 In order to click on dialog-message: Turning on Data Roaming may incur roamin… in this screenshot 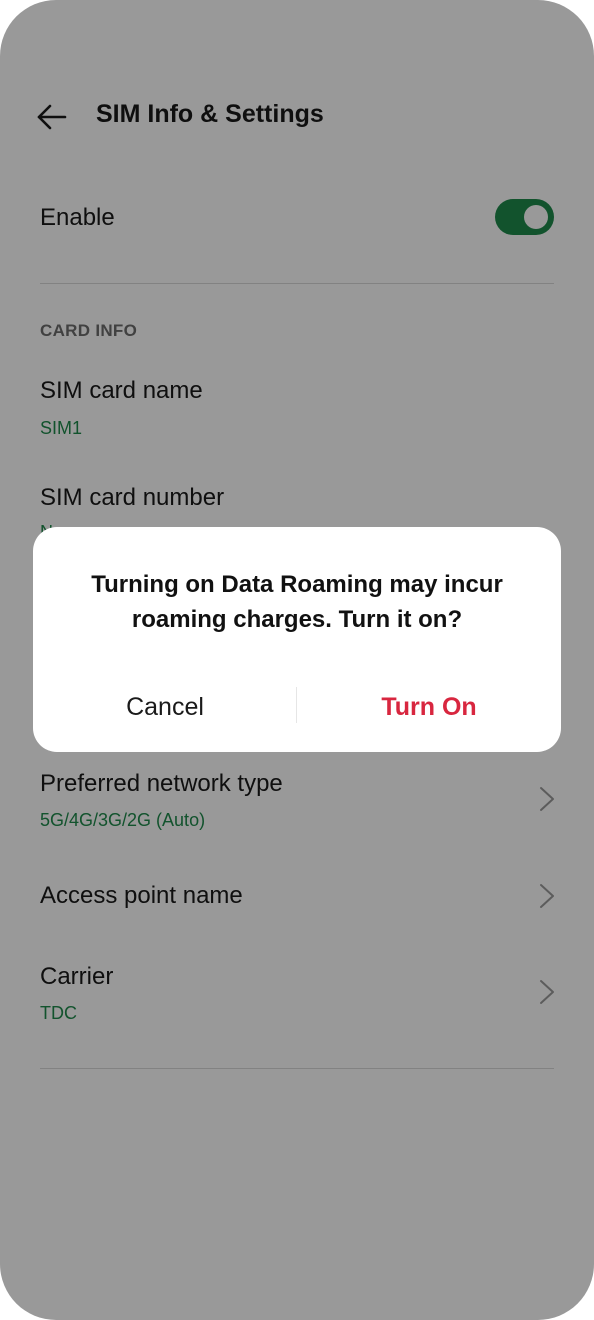, I will do `click(297, 602)`.